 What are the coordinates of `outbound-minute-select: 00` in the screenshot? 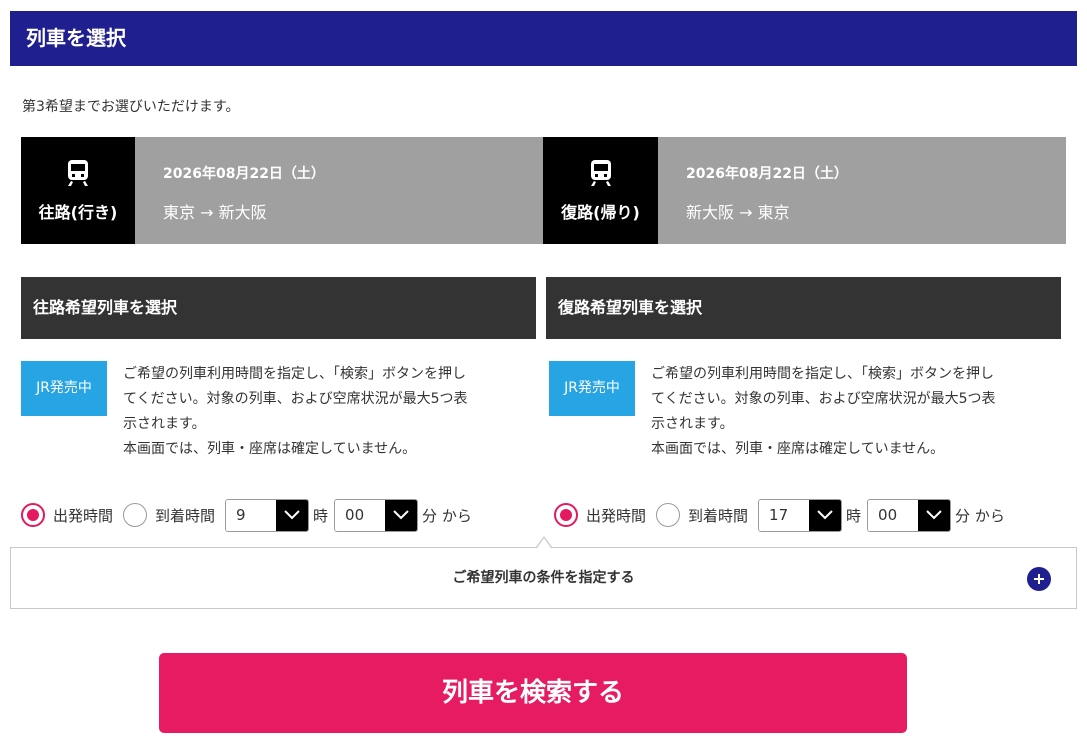 It's located at (376, 515).